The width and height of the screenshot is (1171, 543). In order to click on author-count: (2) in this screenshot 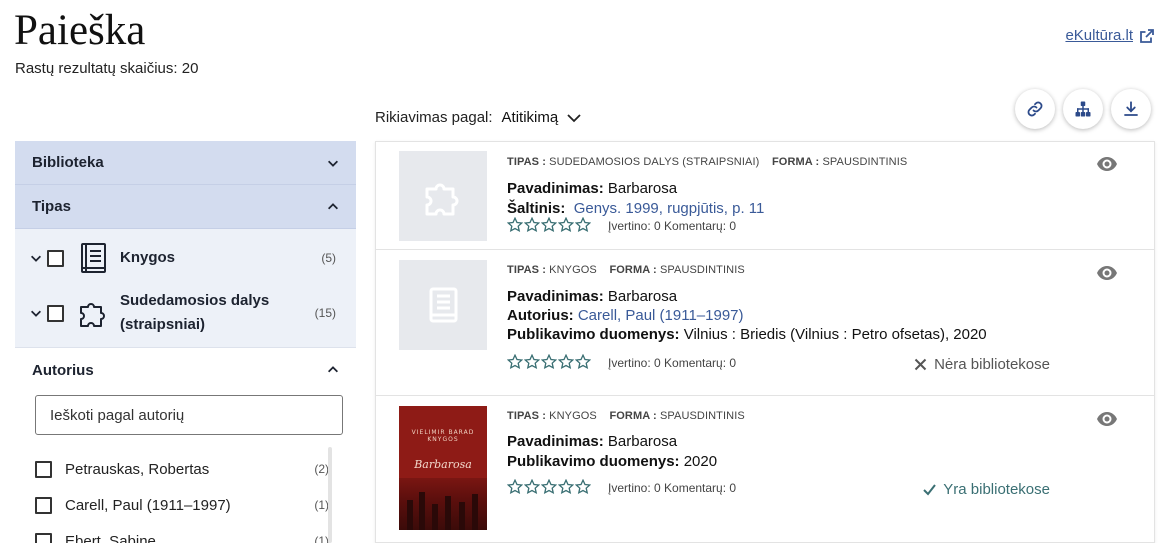, I will do `click(321, 469)`.